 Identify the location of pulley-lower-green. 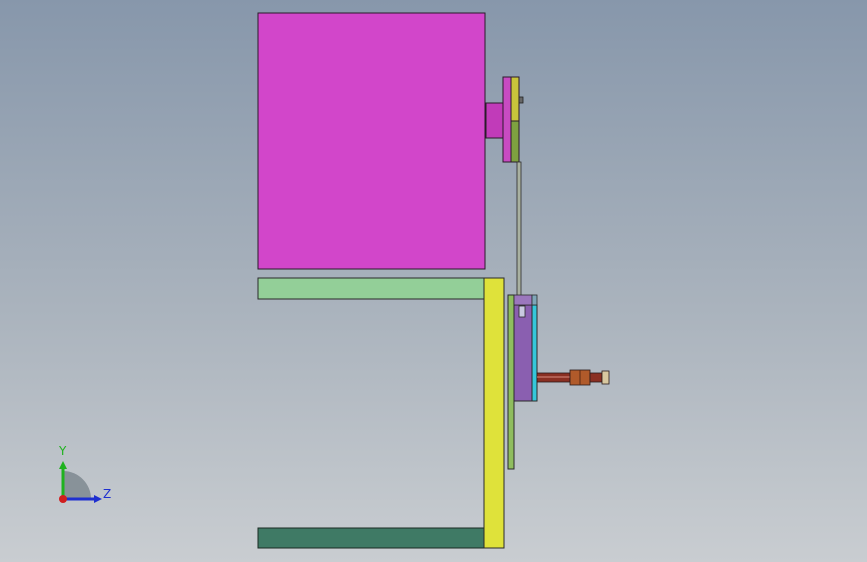
(515, 141).